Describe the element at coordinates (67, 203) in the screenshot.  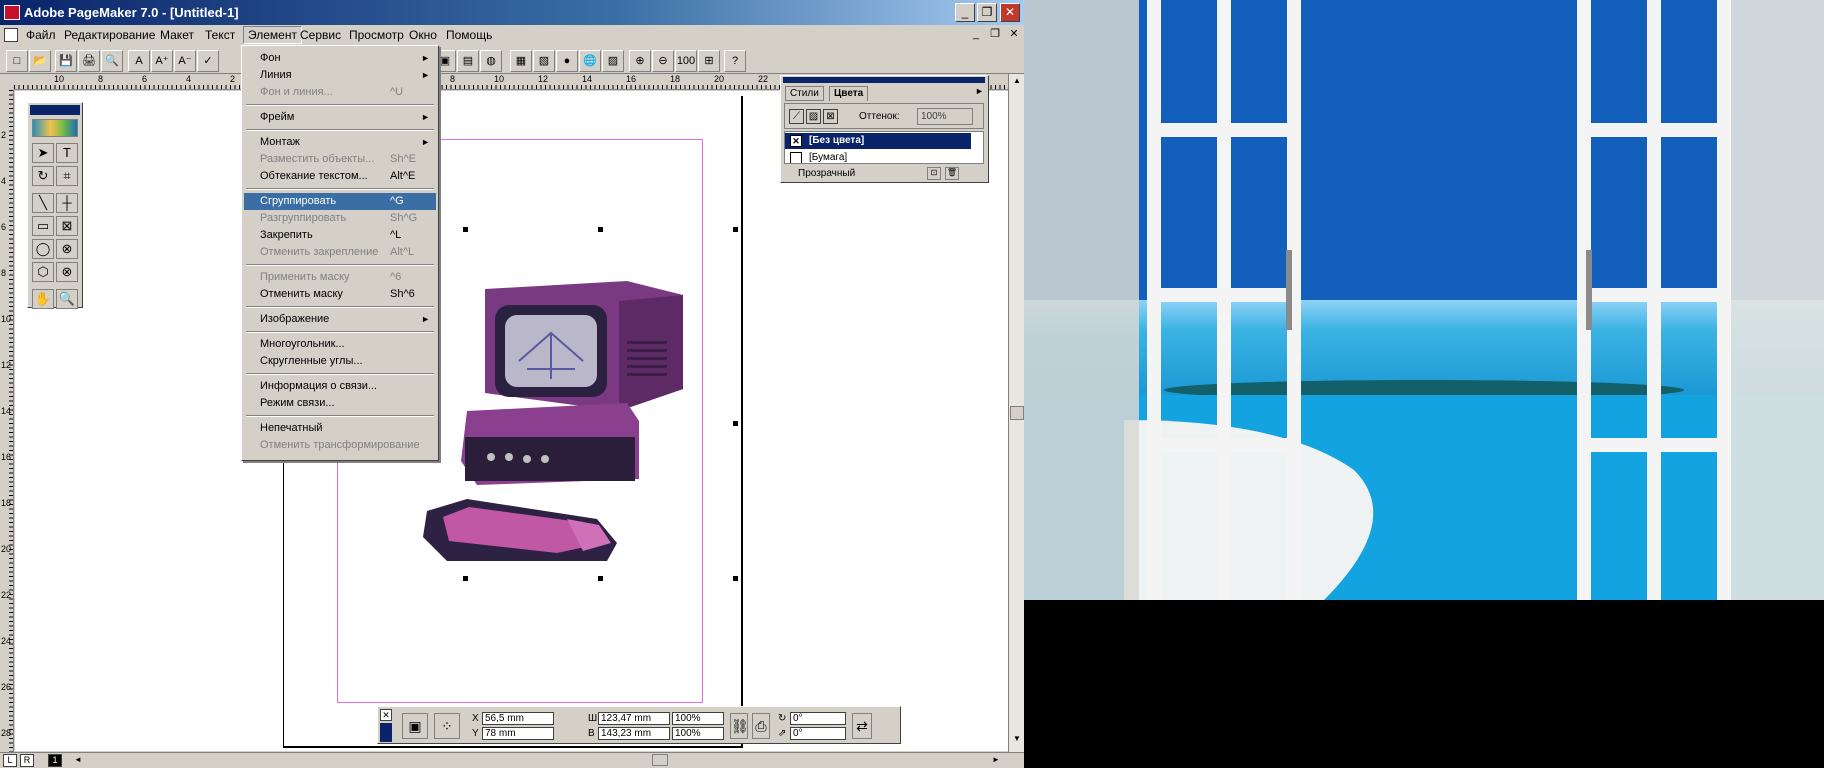
I see `constrained-line-tool-icon: ┼` at that location.